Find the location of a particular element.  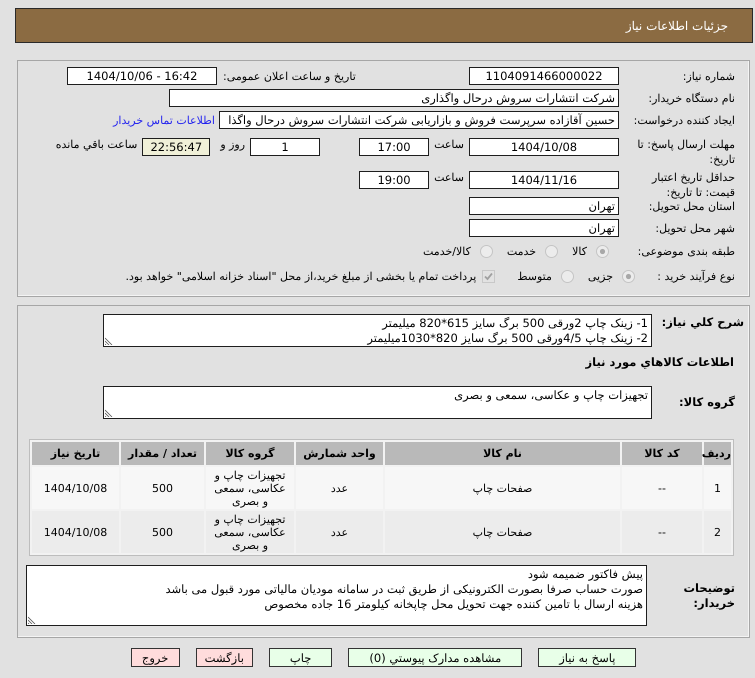

radio-label: خدمت is located at coordinates (521, 251).